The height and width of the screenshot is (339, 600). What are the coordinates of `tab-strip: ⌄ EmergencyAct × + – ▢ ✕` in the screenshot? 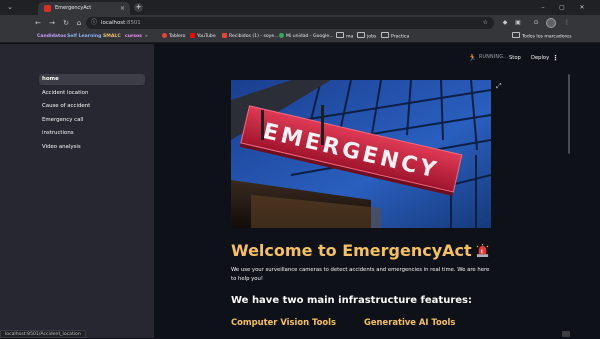 It's located at (300, 7).